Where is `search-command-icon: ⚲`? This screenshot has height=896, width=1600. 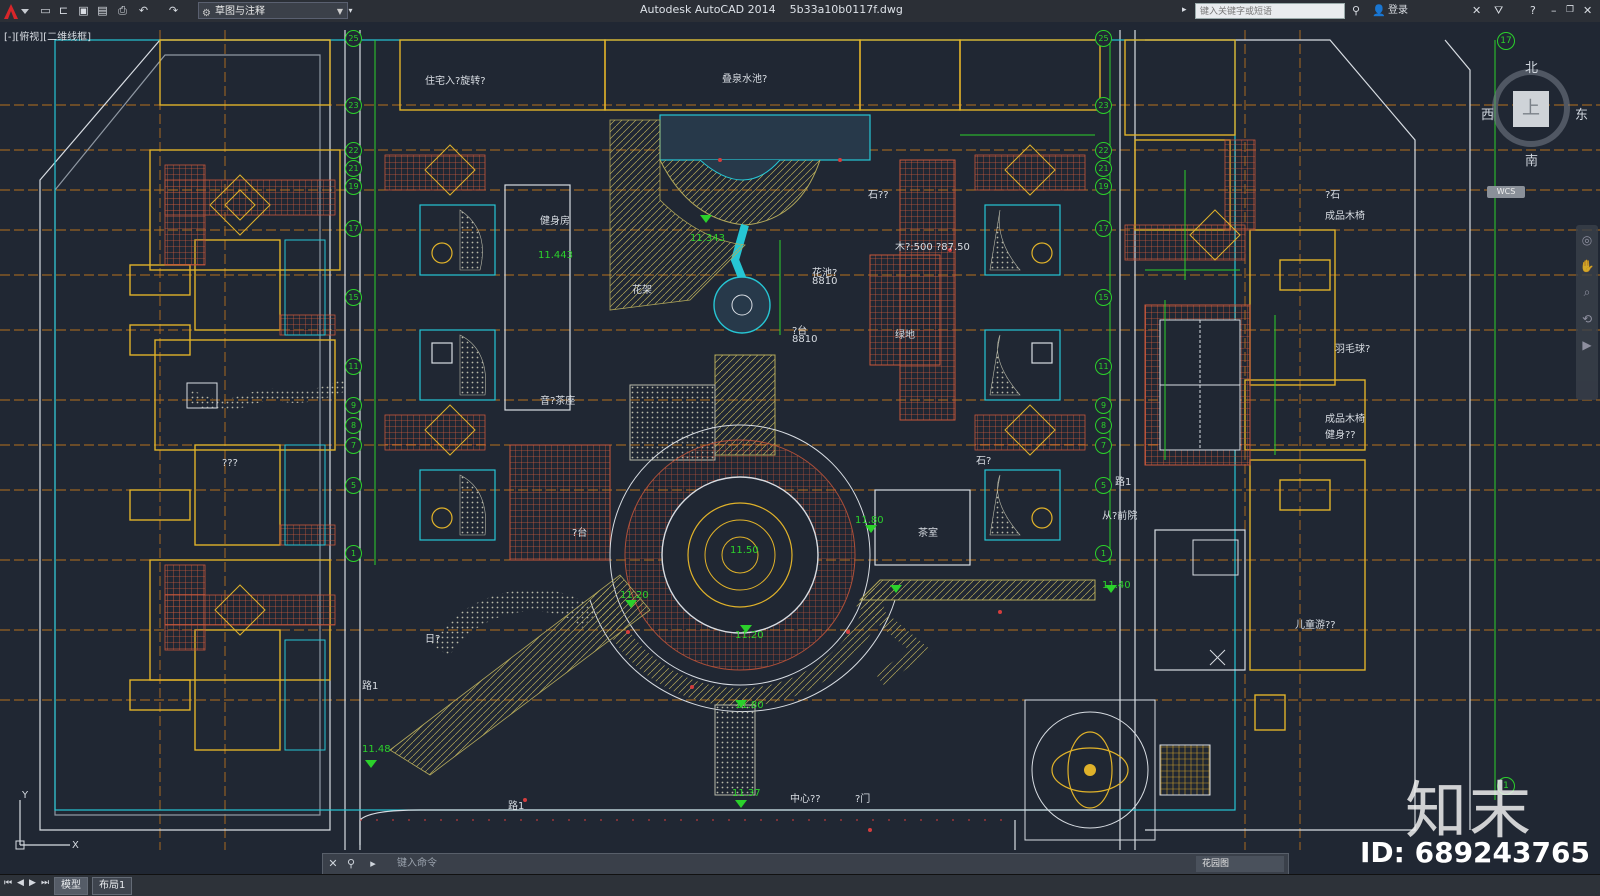 search-command-icon: ⚲ is located at coordinates (351, 864).